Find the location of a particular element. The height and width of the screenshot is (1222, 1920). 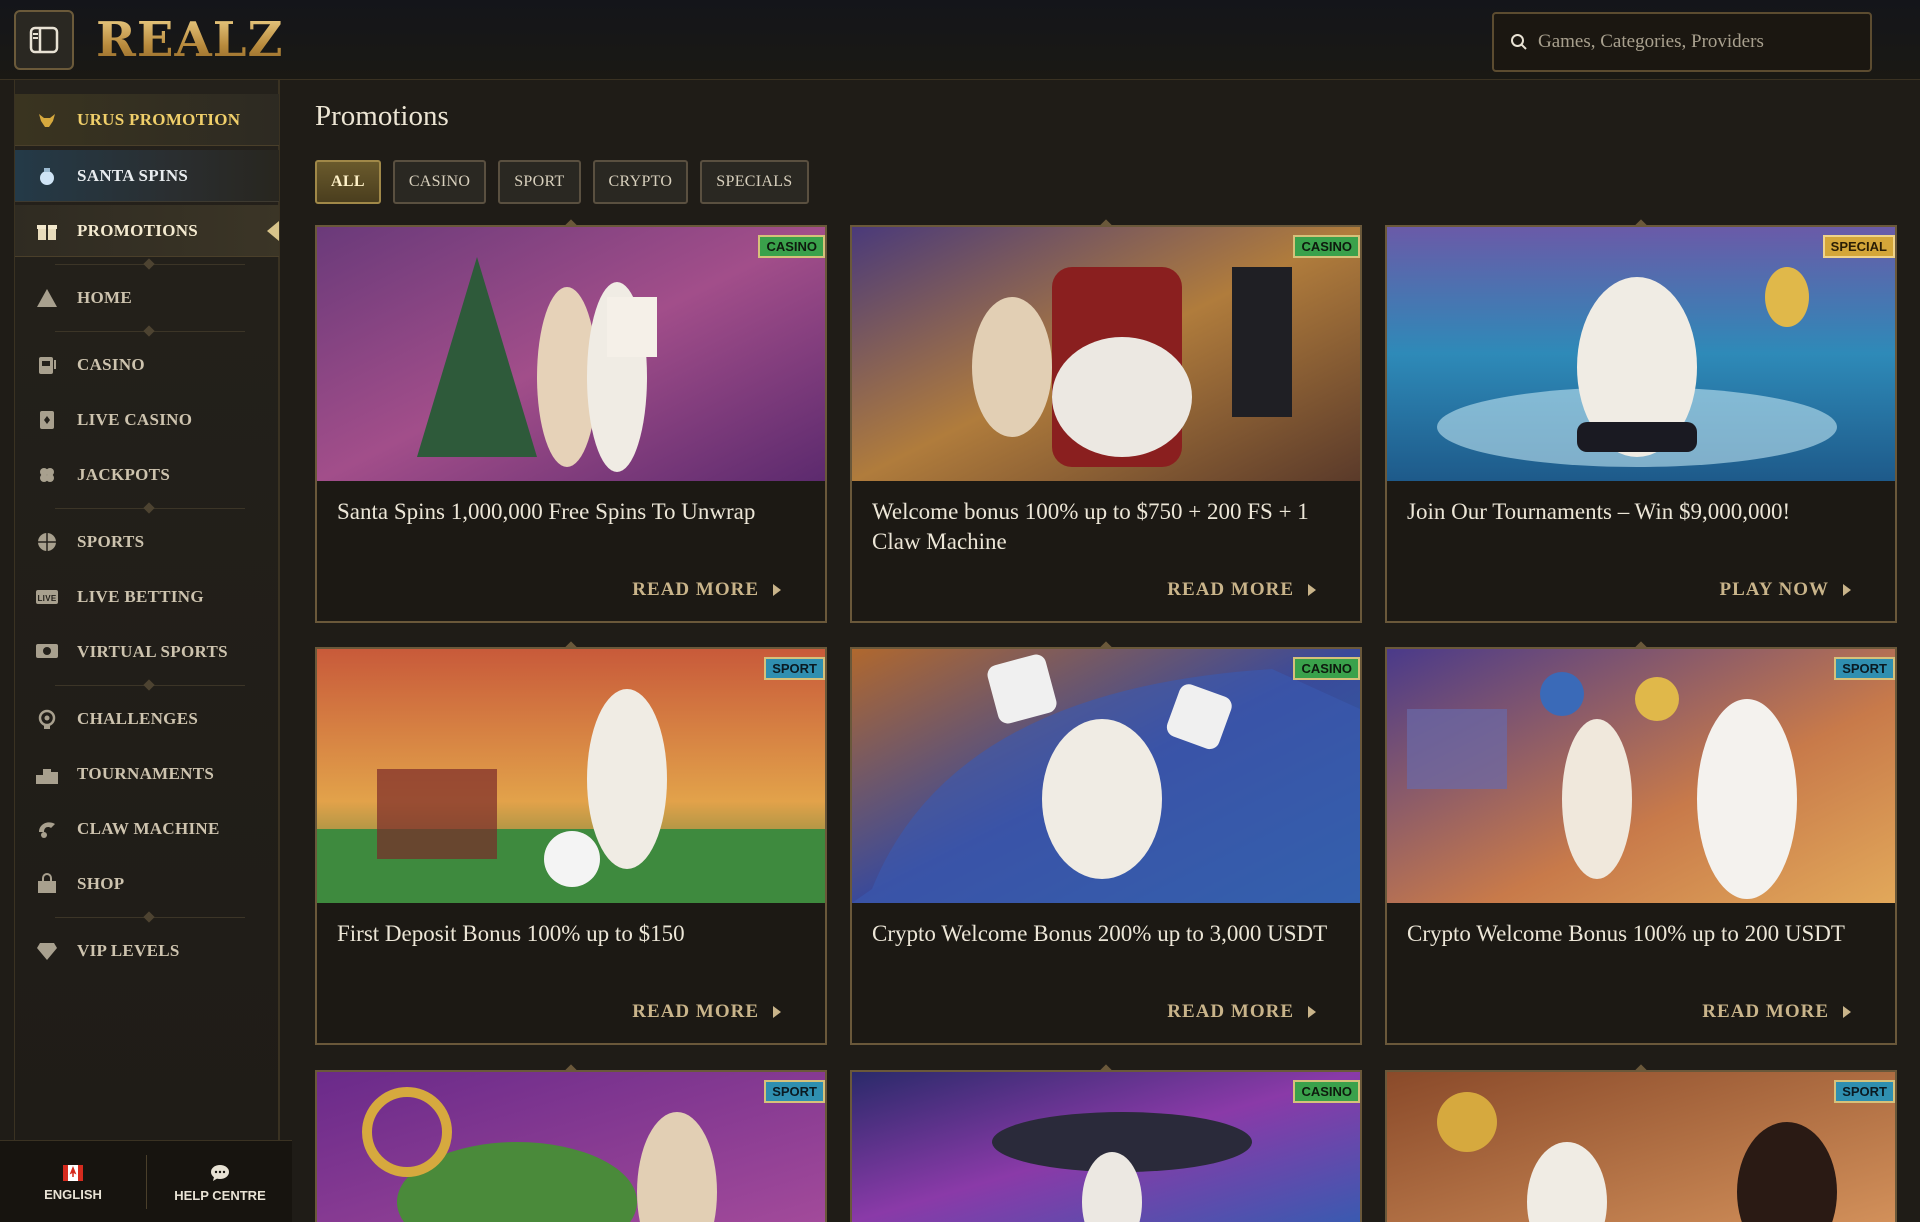

promo-title: Crypto Welcome Bonus 100% up to 200 USDT is located at coordinates (1626, 933).